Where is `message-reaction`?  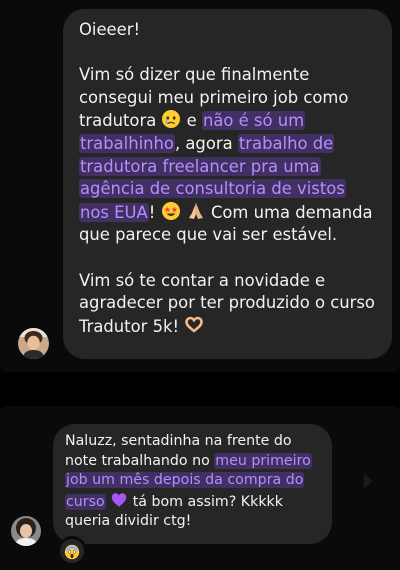 message-reaction is located at coordinates (72, 551).